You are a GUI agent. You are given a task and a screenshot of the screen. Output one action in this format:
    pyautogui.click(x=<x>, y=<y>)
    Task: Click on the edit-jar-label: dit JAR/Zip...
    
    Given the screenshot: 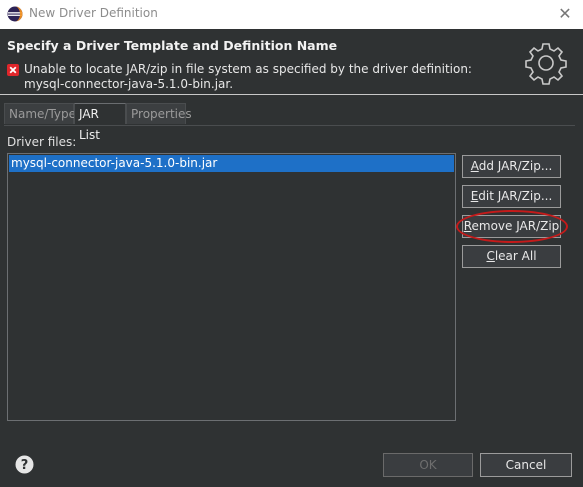 What is the action you would take?
    pyautogui.click(x=515, y=196)
    